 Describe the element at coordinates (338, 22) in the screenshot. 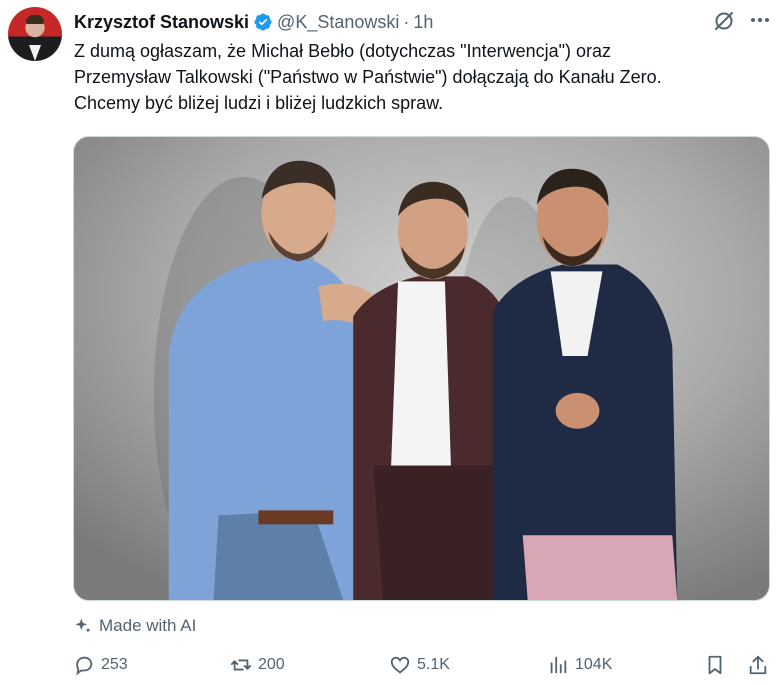

I see `author-handle: @K_Stanowski` at that location.